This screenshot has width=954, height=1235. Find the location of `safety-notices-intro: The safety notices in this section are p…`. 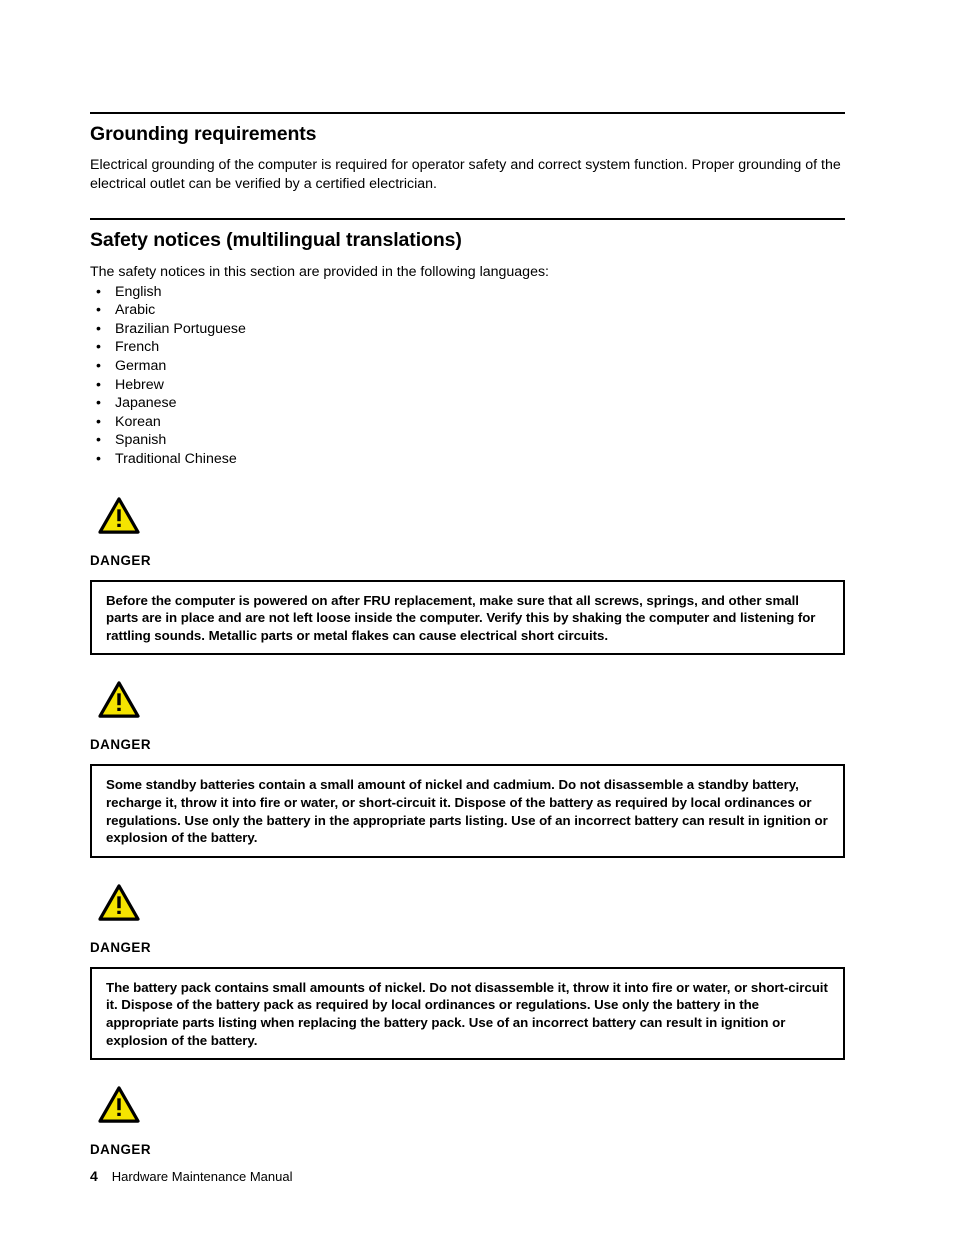

safety-notices-intro: The safety notices in this section are p… is located at coordinates (320, 272).